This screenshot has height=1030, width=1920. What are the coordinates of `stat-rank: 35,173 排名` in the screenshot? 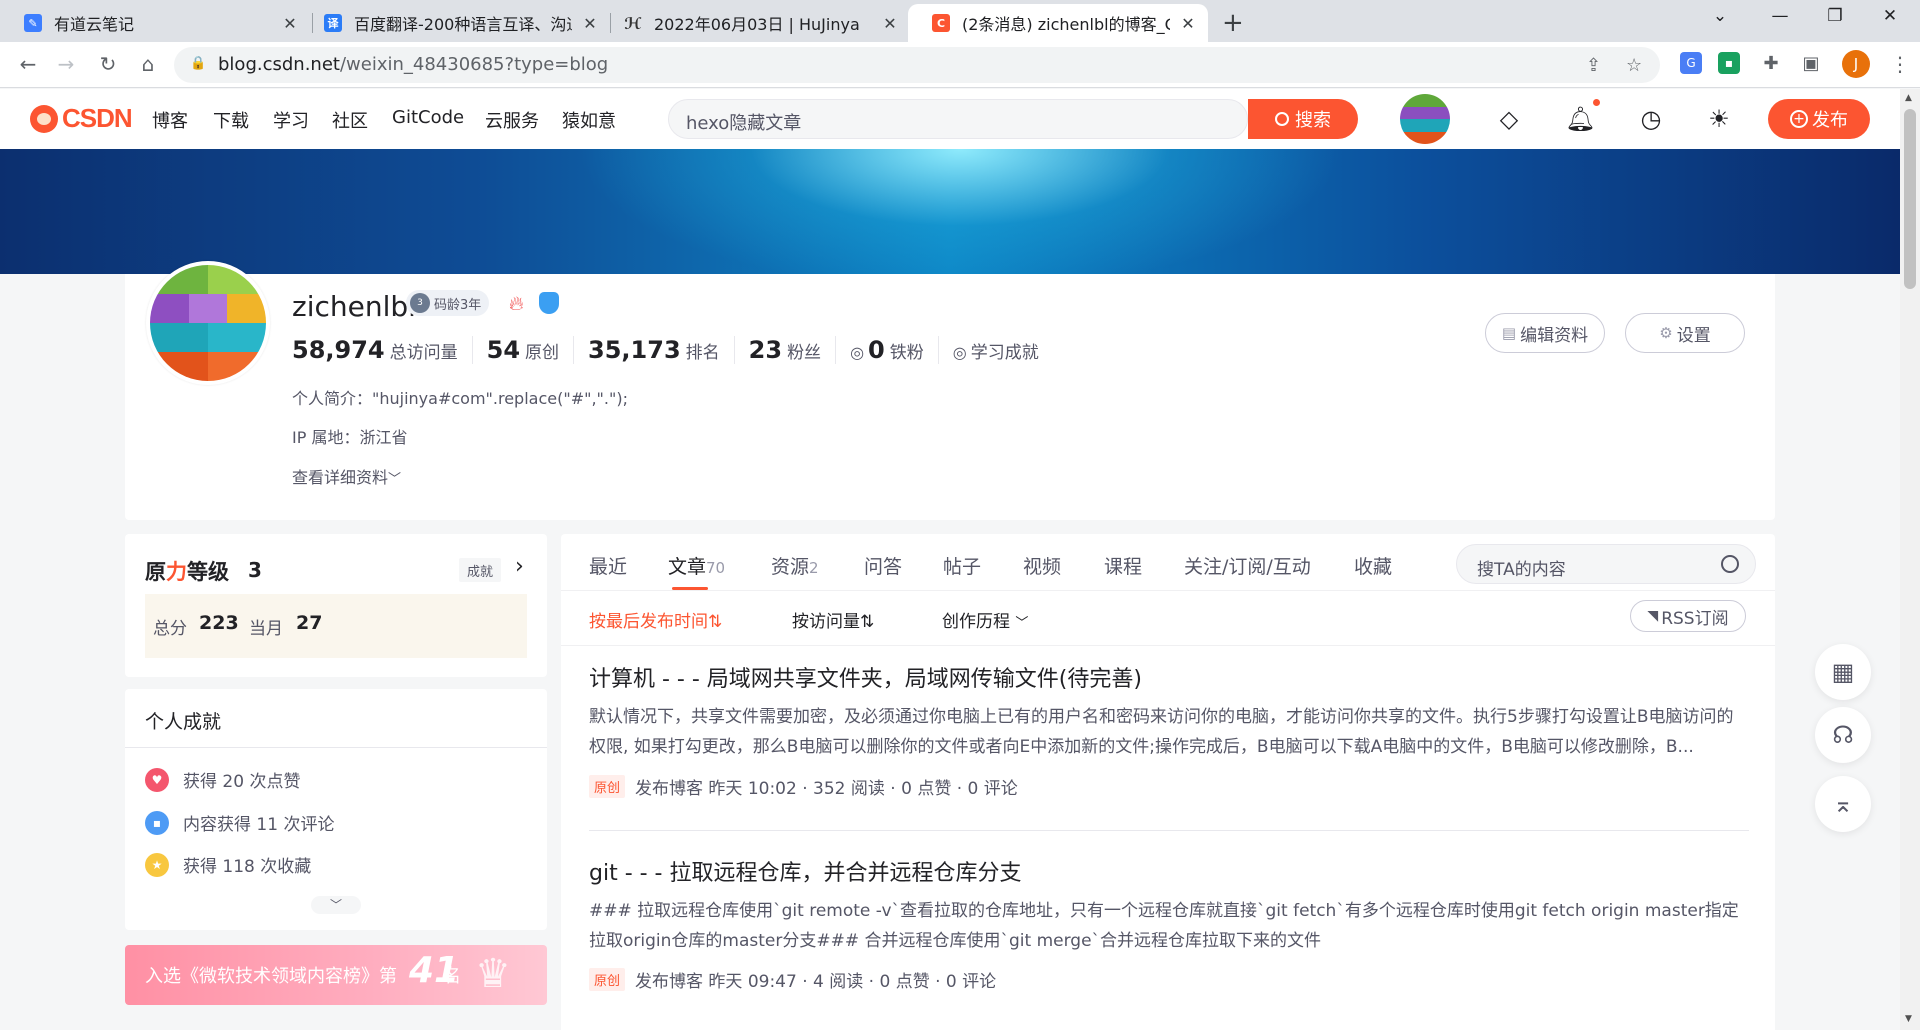 It's located at (661, 350).